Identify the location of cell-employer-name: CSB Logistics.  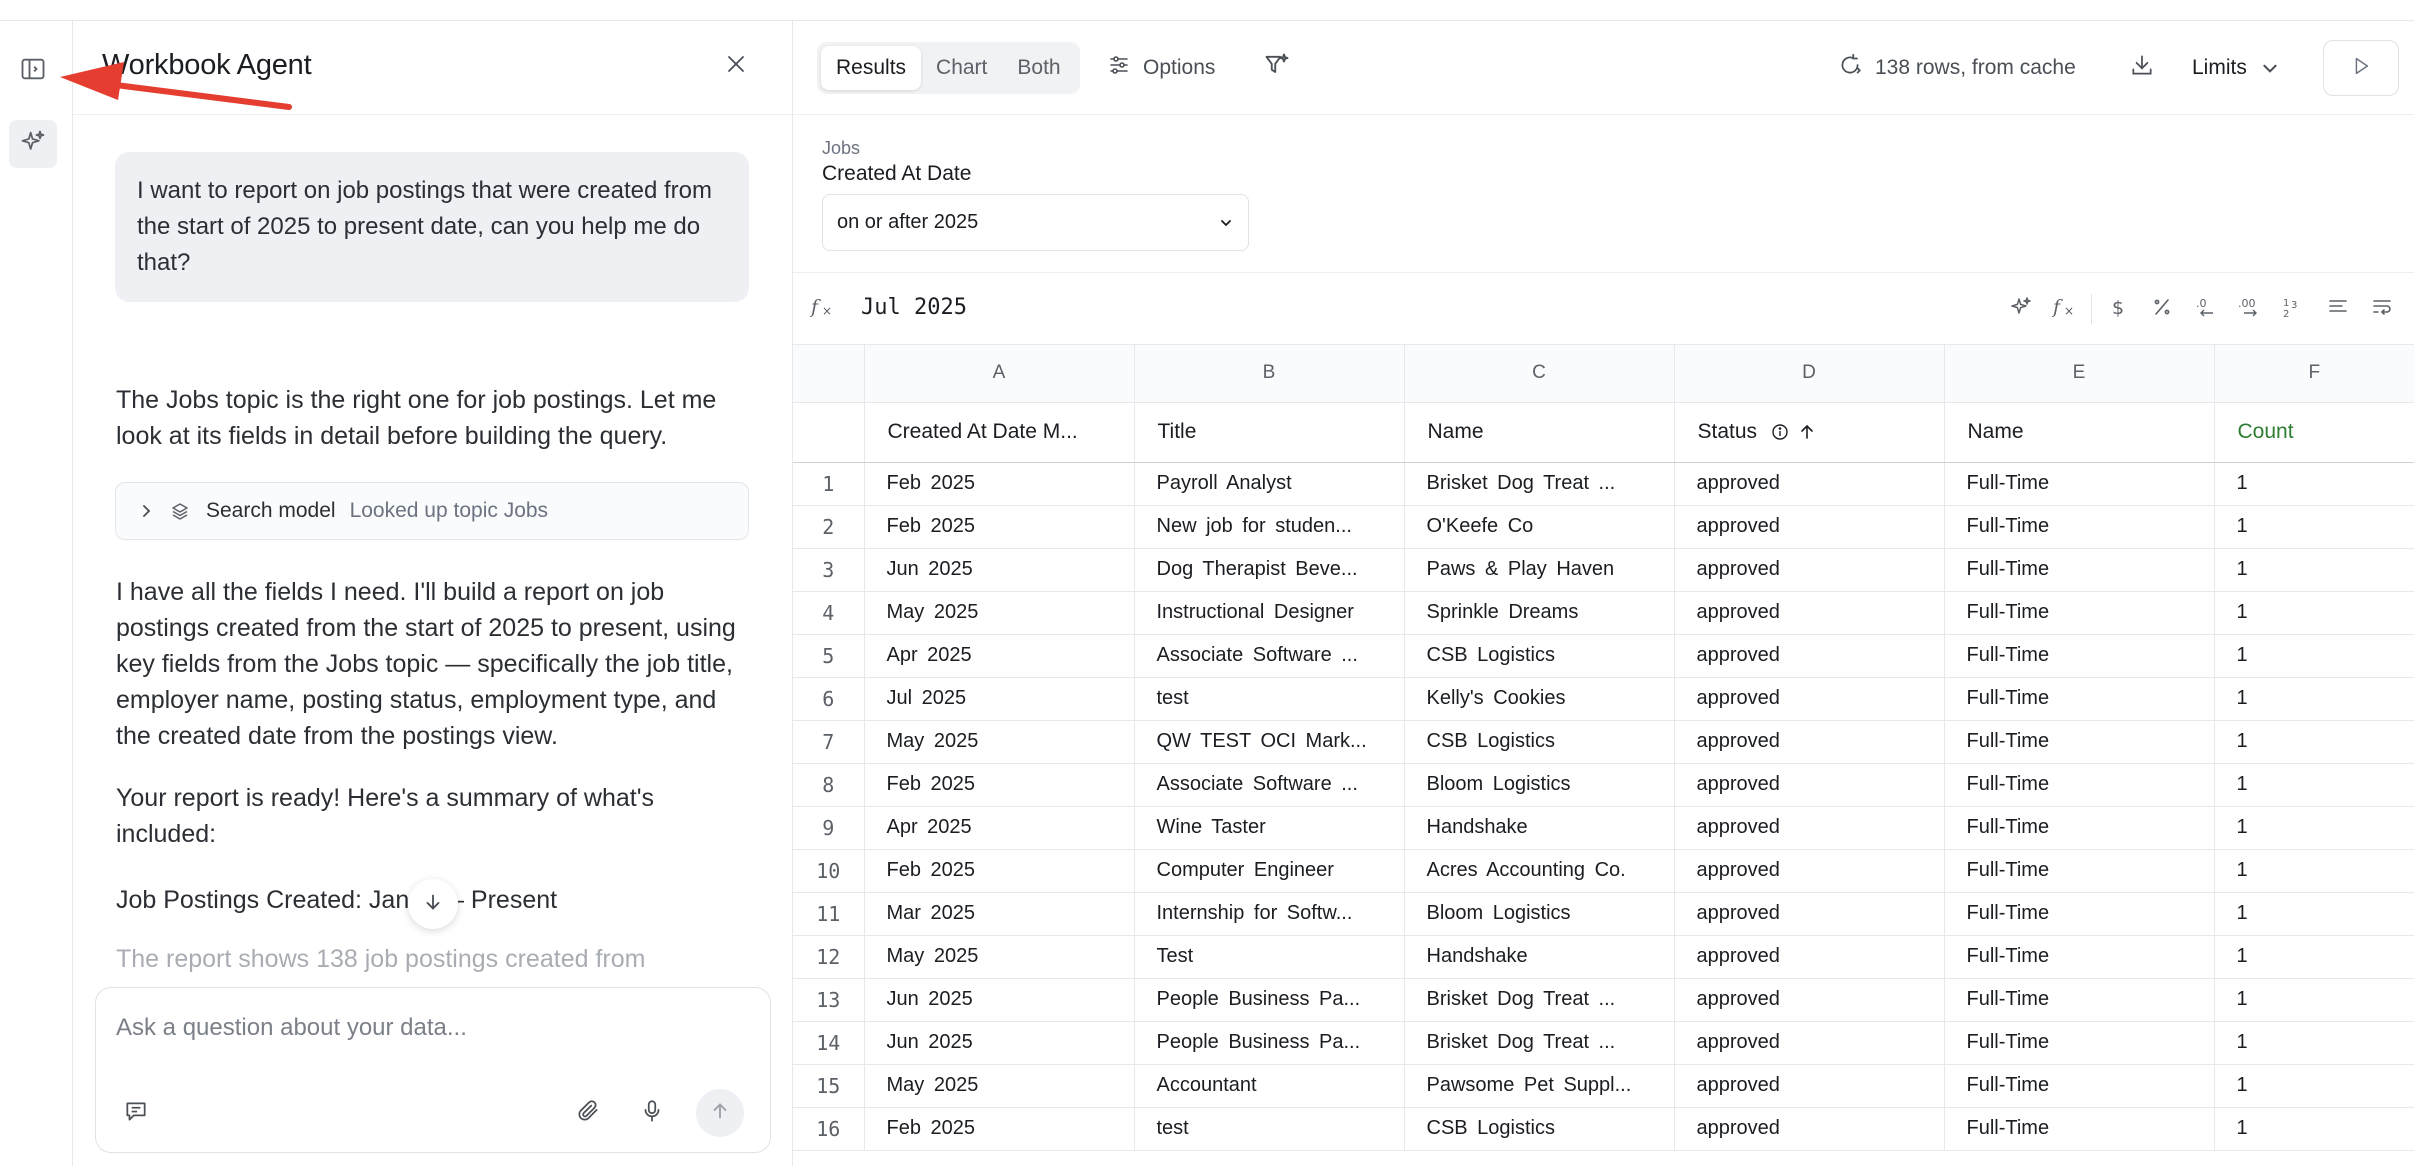
(1539, 742).